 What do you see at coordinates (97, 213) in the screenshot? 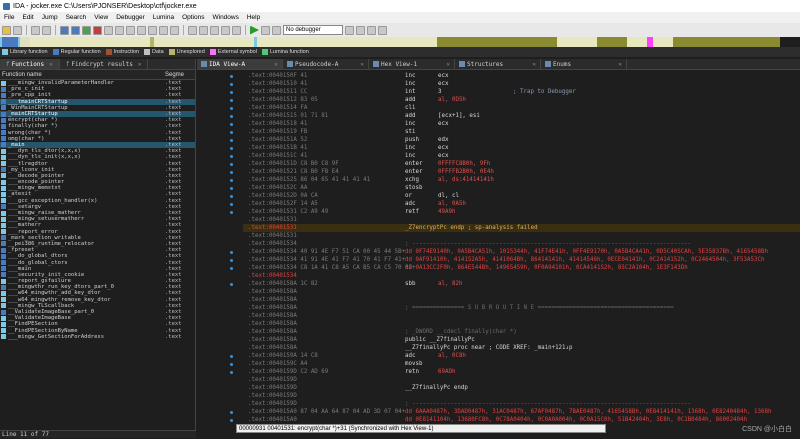
I see `list-item: ___mingw_raise_matherr .text` at bounding box center [97, 213].